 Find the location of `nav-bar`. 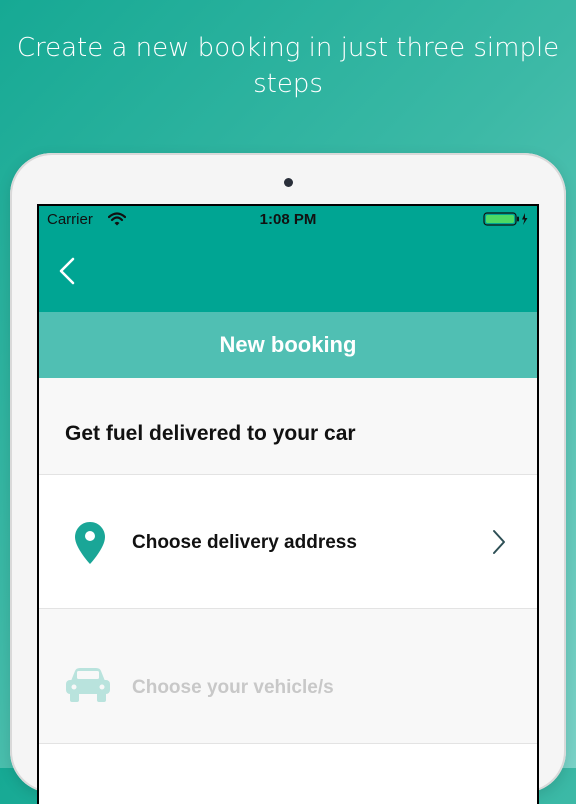

nav-bar is located at coordinates (288, 272).